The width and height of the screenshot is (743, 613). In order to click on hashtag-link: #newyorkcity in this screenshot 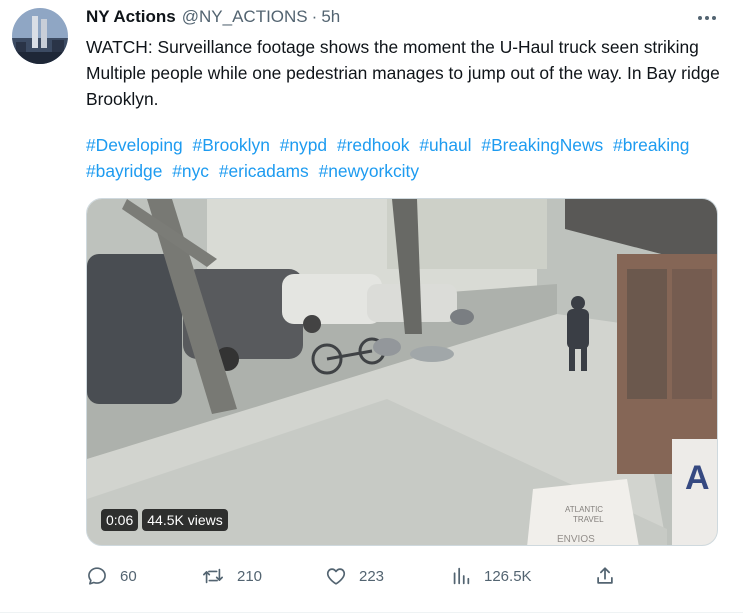, I will do `click(369, 171)`.